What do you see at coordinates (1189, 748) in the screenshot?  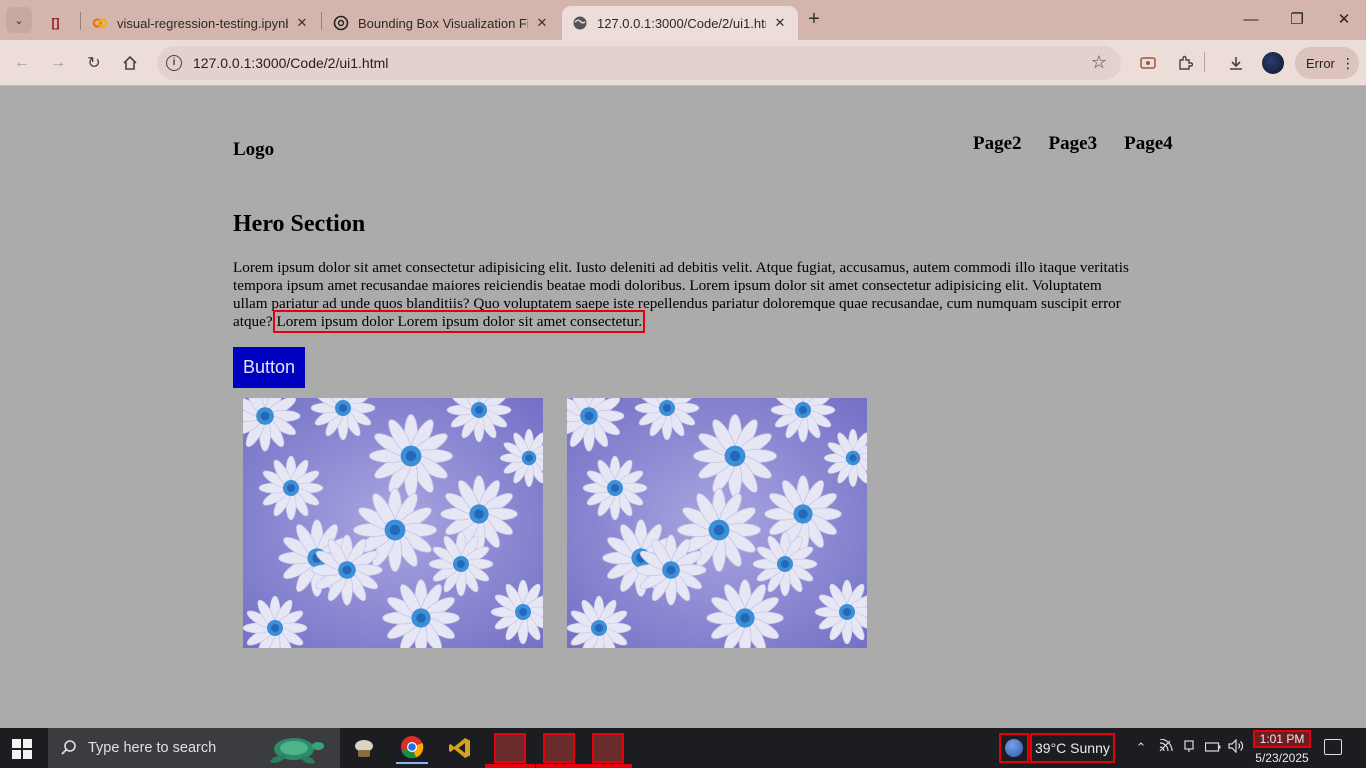 I see `network-icon` at bounding box center [1189, 748].